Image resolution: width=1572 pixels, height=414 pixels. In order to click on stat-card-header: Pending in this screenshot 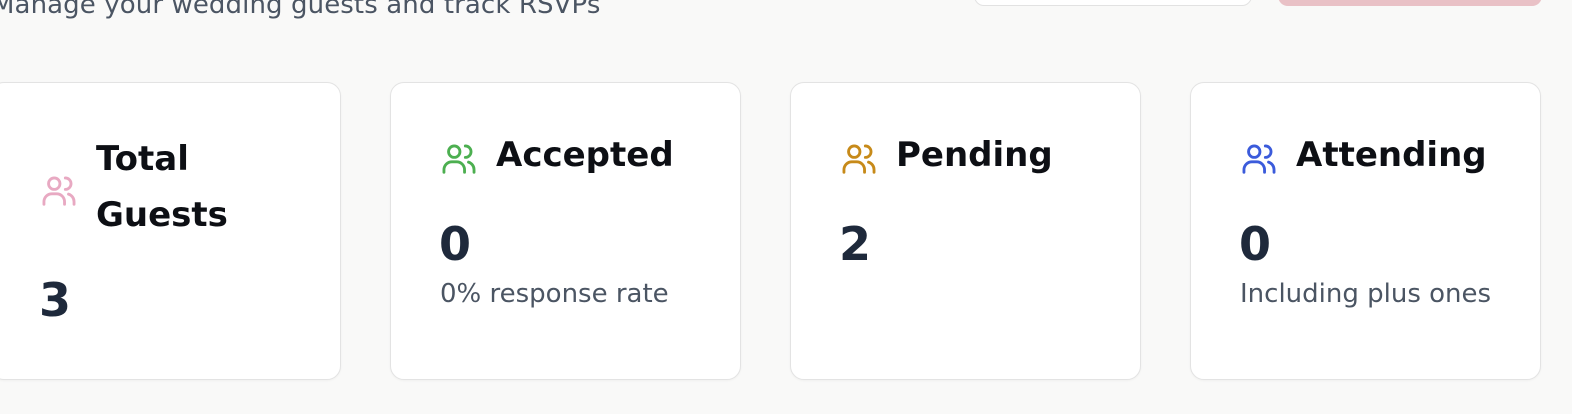, I will do `click(946, 159)`.